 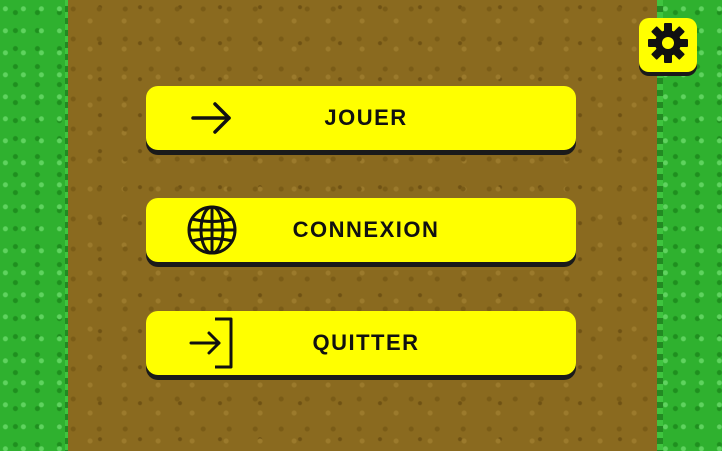 What do you see at coordinates (35, 225) in the screenshot?
I see `grass-border-left` at bounding box center [35, 225].